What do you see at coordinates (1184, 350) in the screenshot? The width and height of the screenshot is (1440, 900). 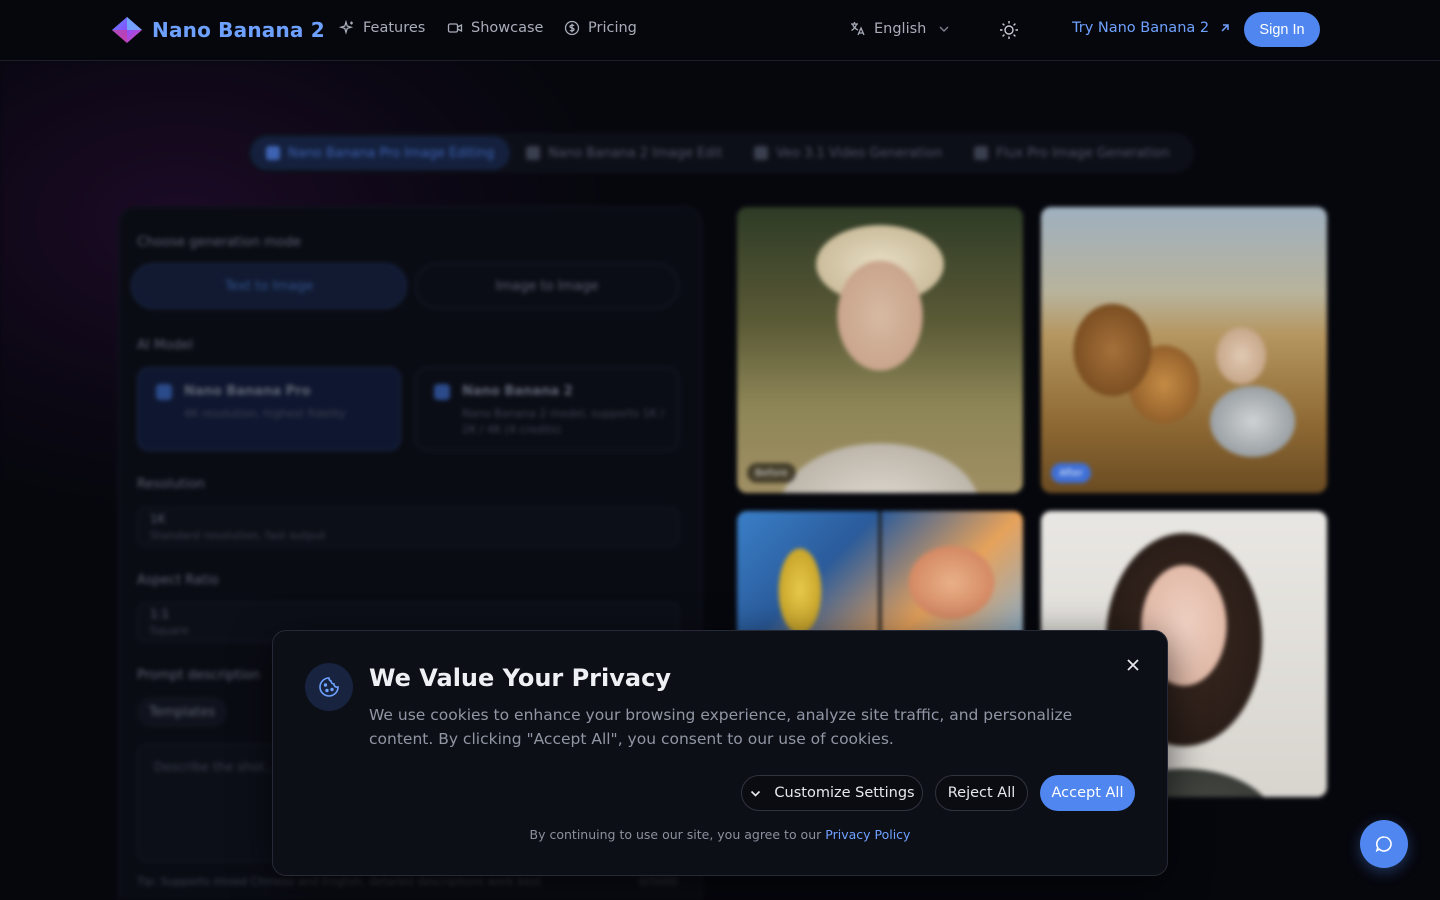 I see `gallery-image-after: After` at bounding box center [1184, 350].